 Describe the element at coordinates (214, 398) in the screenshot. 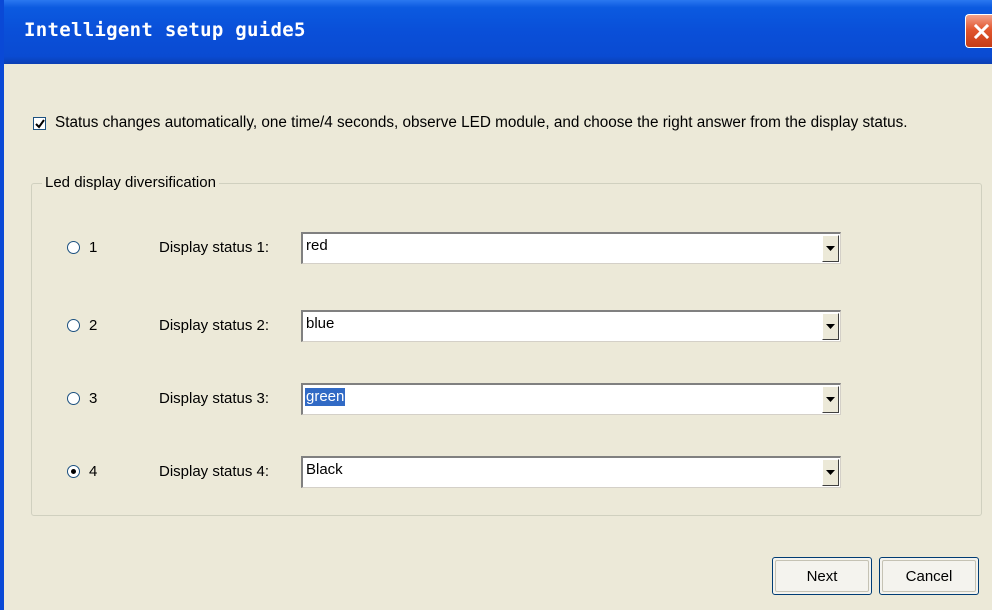

I see `status-label-3: Display status 3:` at that location.